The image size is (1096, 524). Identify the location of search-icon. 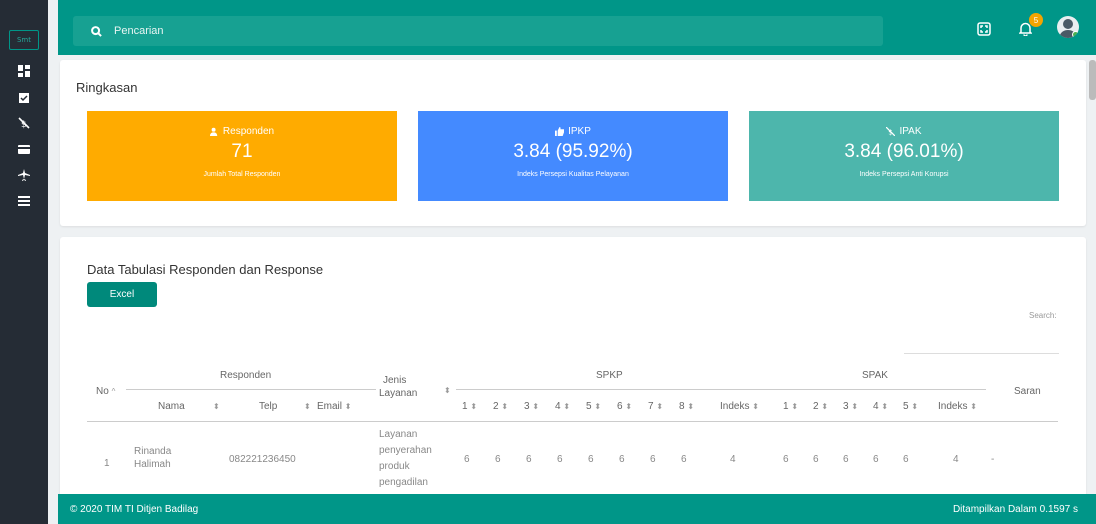
(96, 31).